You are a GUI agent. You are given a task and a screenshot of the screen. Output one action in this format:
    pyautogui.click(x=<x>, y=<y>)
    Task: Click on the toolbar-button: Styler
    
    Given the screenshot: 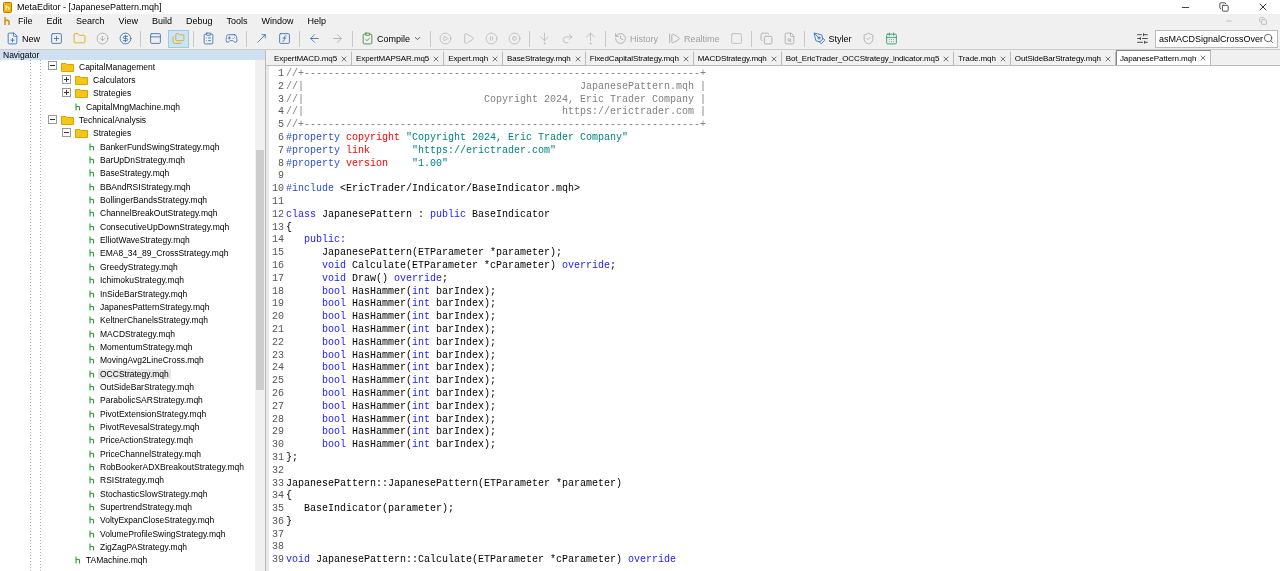 What is the action you would take?
    pyautogui.click(x=832, y=38)
    